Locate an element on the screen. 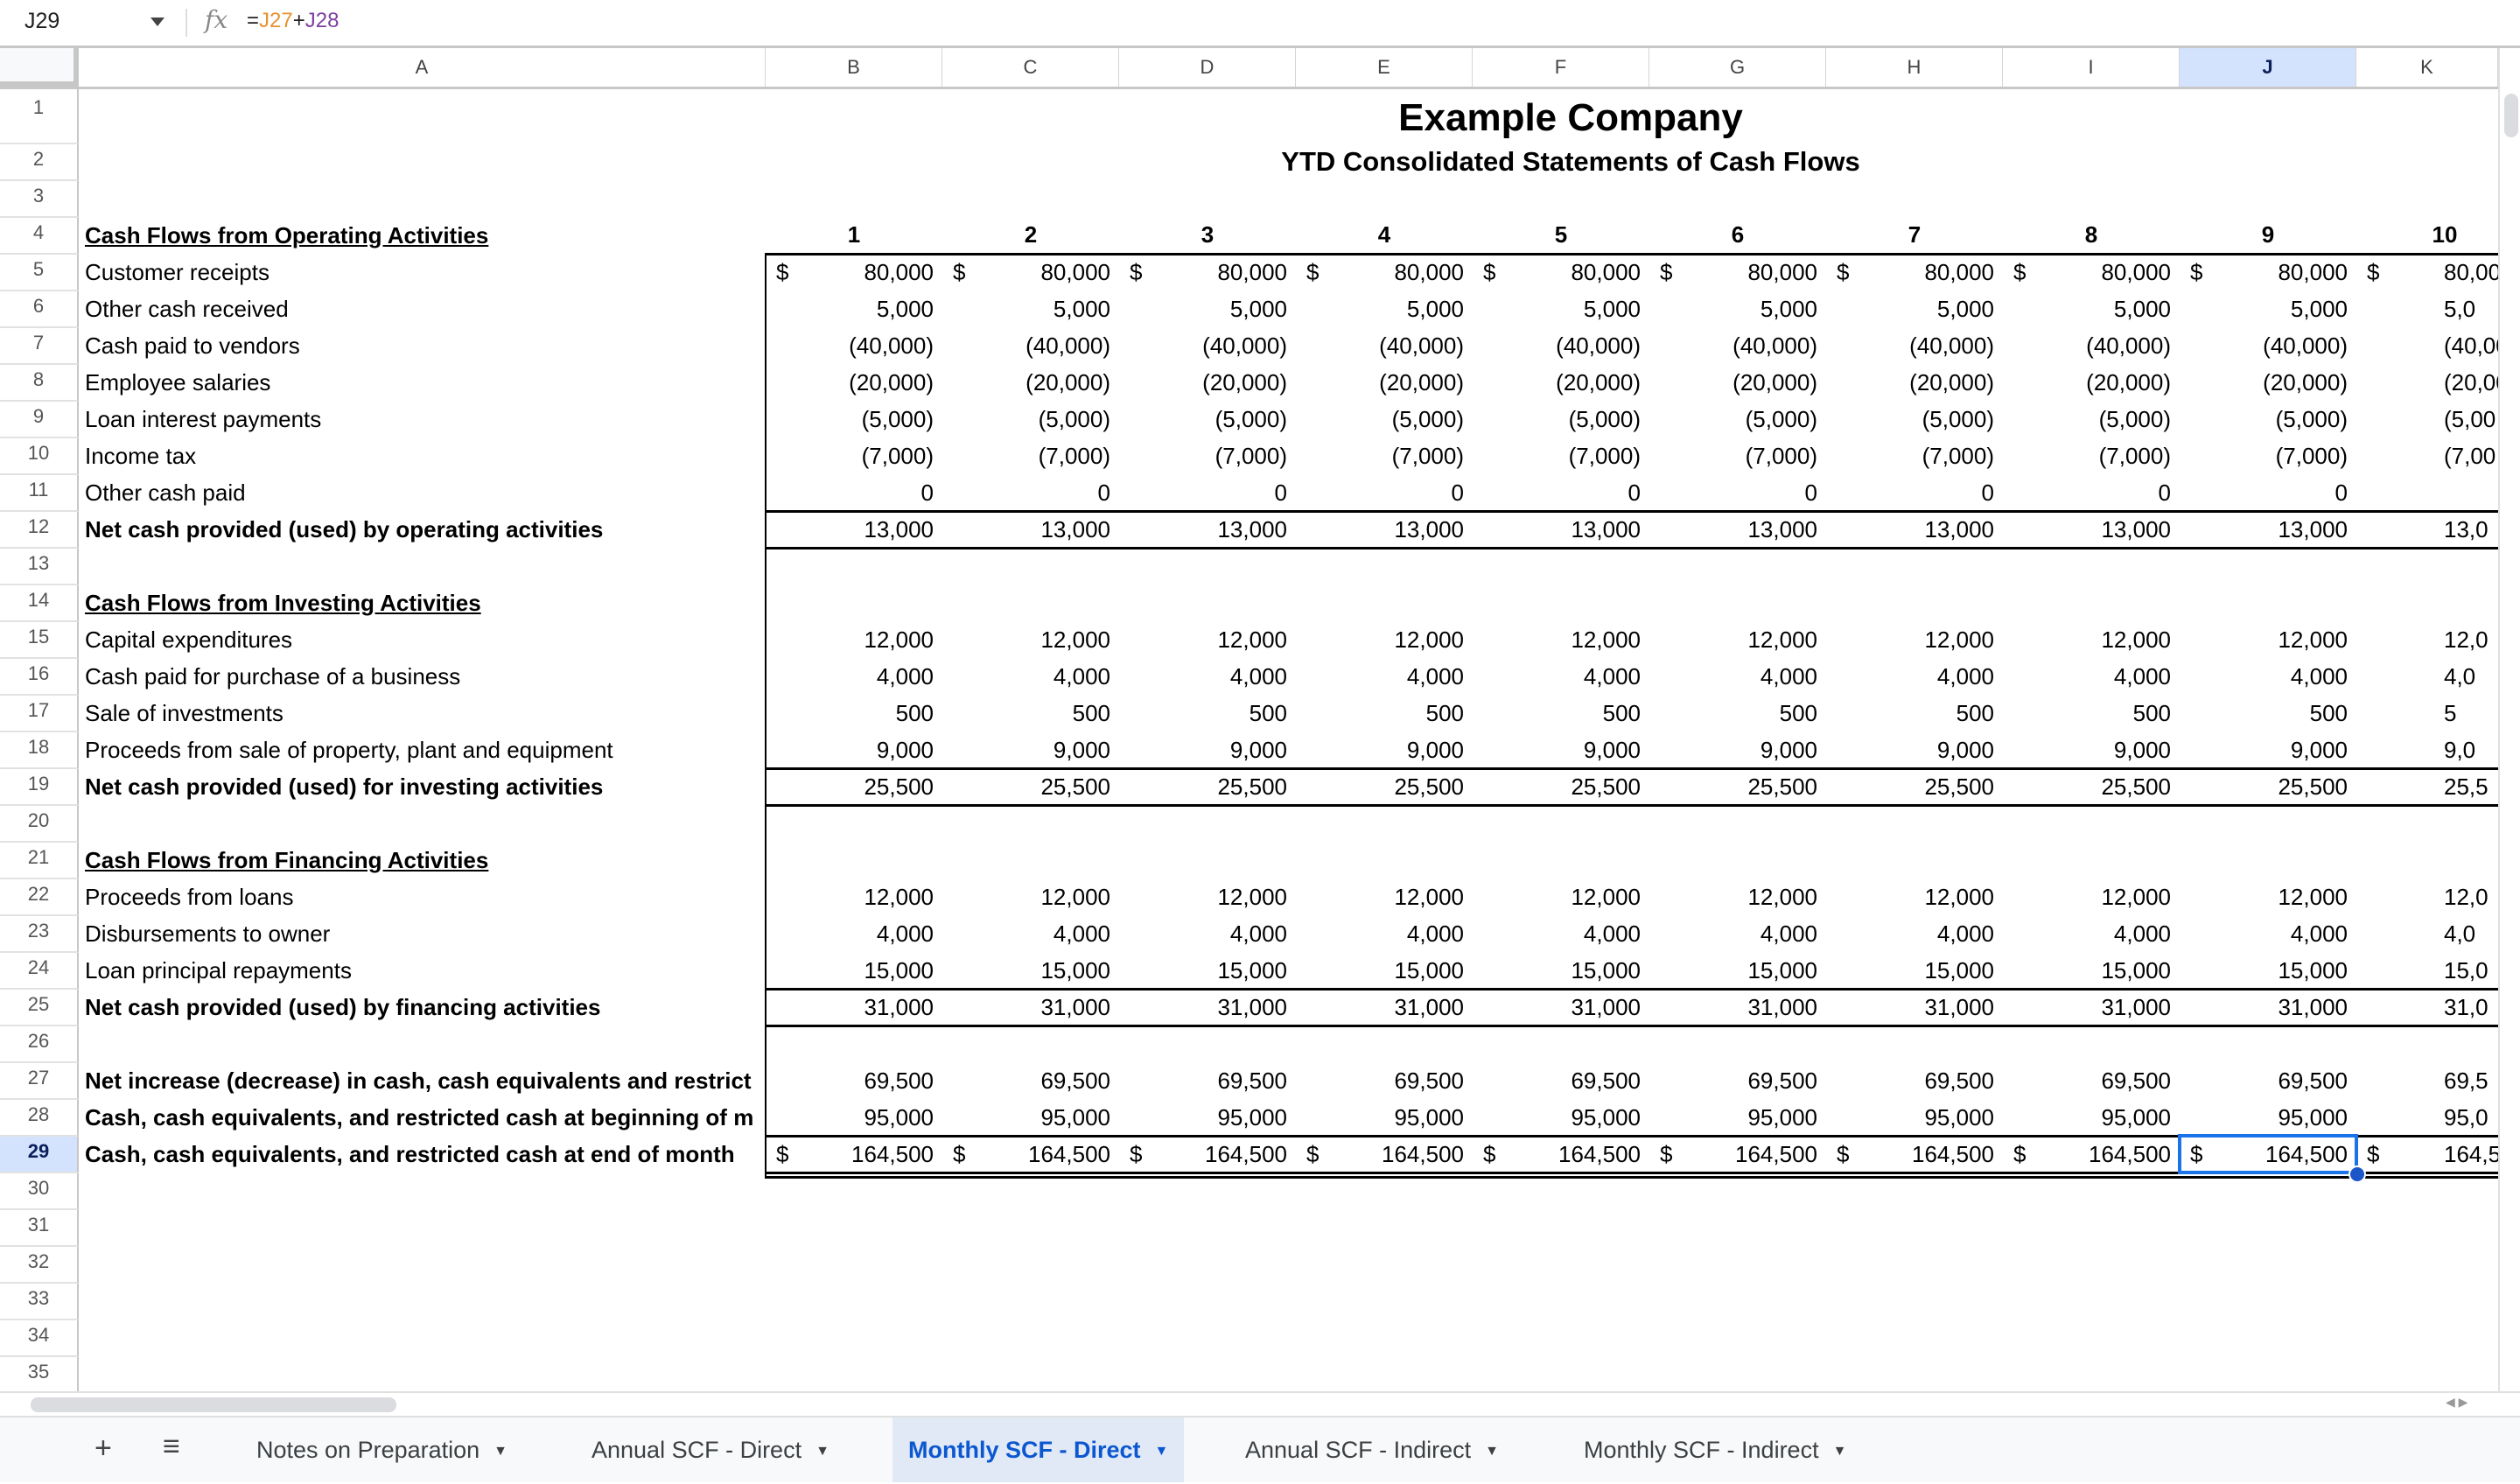 The height and width of the screenshot is (1484, 2520). sheet-tab-notes-on-preparation: Notes on Preparation ▼ is located at coordinates (382, 1450).